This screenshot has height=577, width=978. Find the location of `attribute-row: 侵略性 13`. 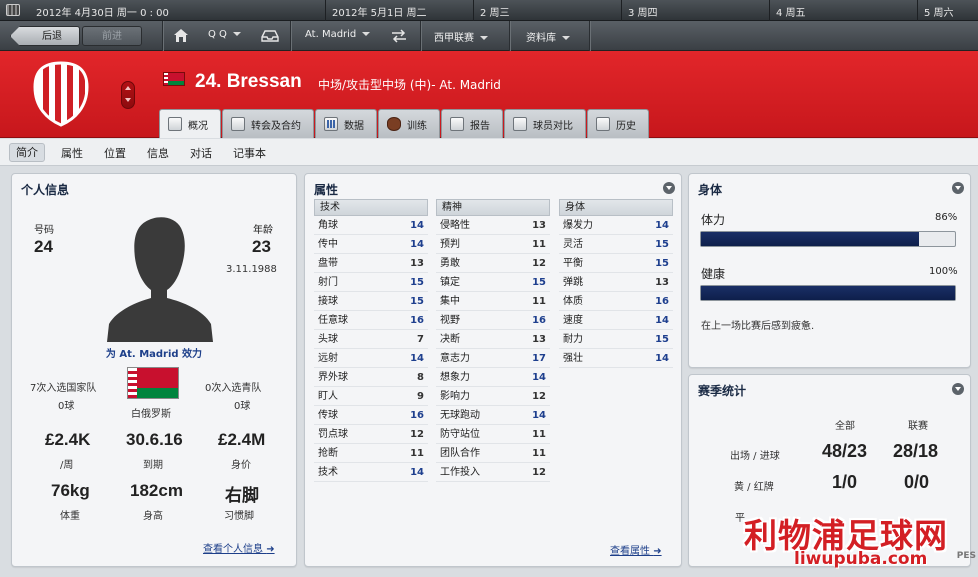

attribute-row: 侵略性 13 is located at coordinates (493, 225).